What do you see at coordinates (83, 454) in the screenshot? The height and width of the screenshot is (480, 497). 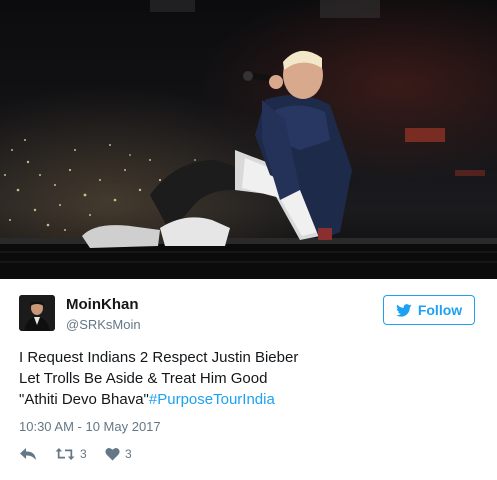 I see `retweet-count: 3` at bounding box center [83, 454].